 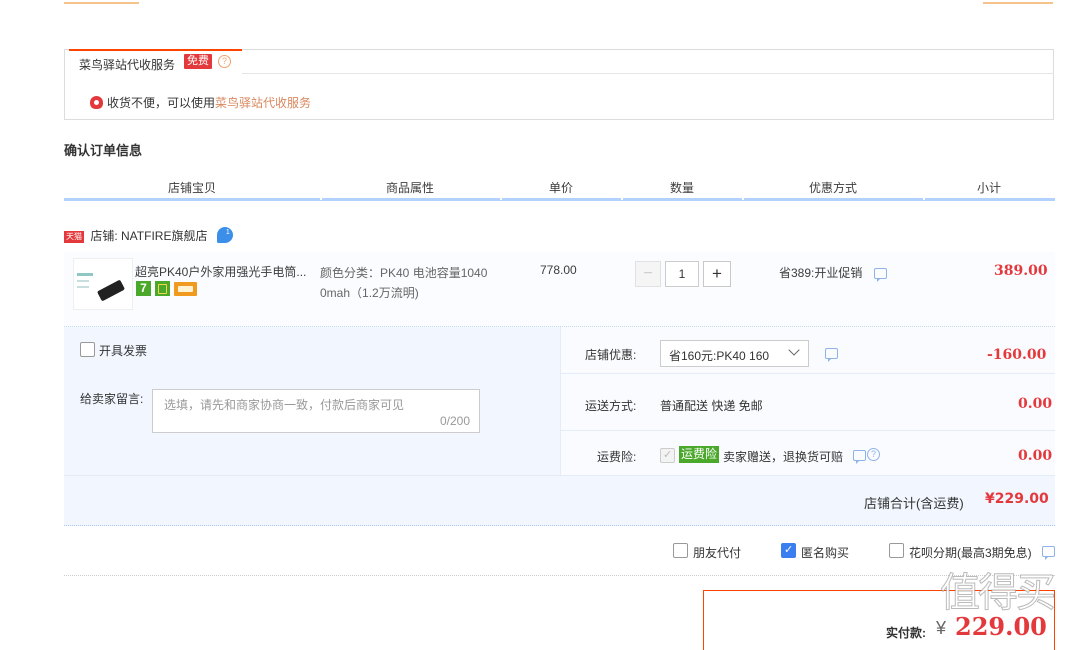 I want to click on item-subtotal: 389.00, so click(x=1021, y=271).